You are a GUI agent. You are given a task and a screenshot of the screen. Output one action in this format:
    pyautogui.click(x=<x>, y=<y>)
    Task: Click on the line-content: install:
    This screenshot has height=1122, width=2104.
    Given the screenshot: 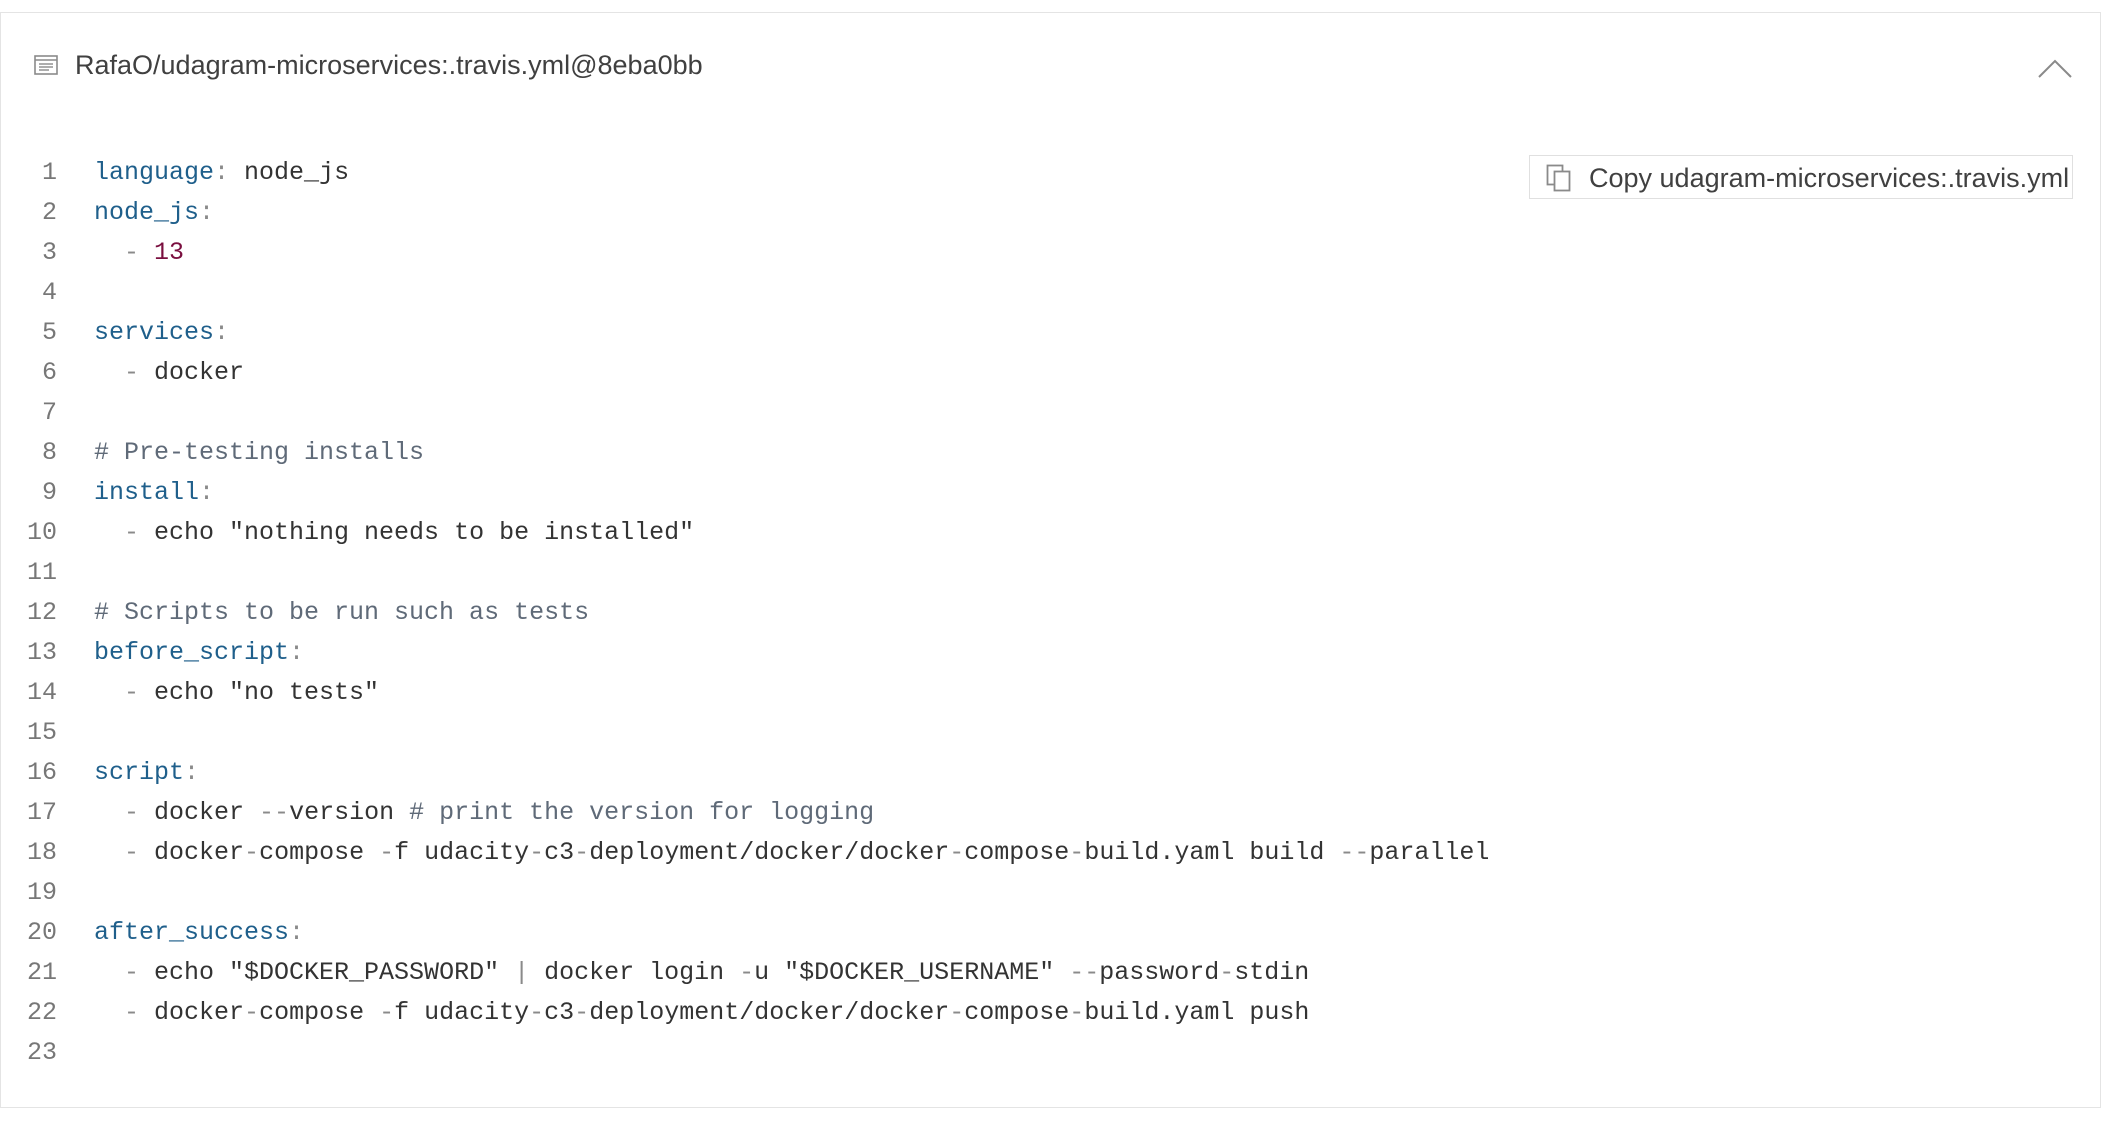 What is the action you would take?
    pyautogui.click(x=154, y=493)
    